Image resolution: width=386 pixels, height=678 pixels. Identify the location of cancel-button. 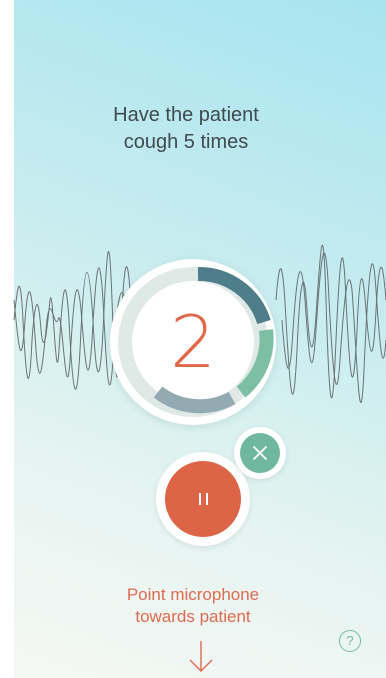
(260, 453).